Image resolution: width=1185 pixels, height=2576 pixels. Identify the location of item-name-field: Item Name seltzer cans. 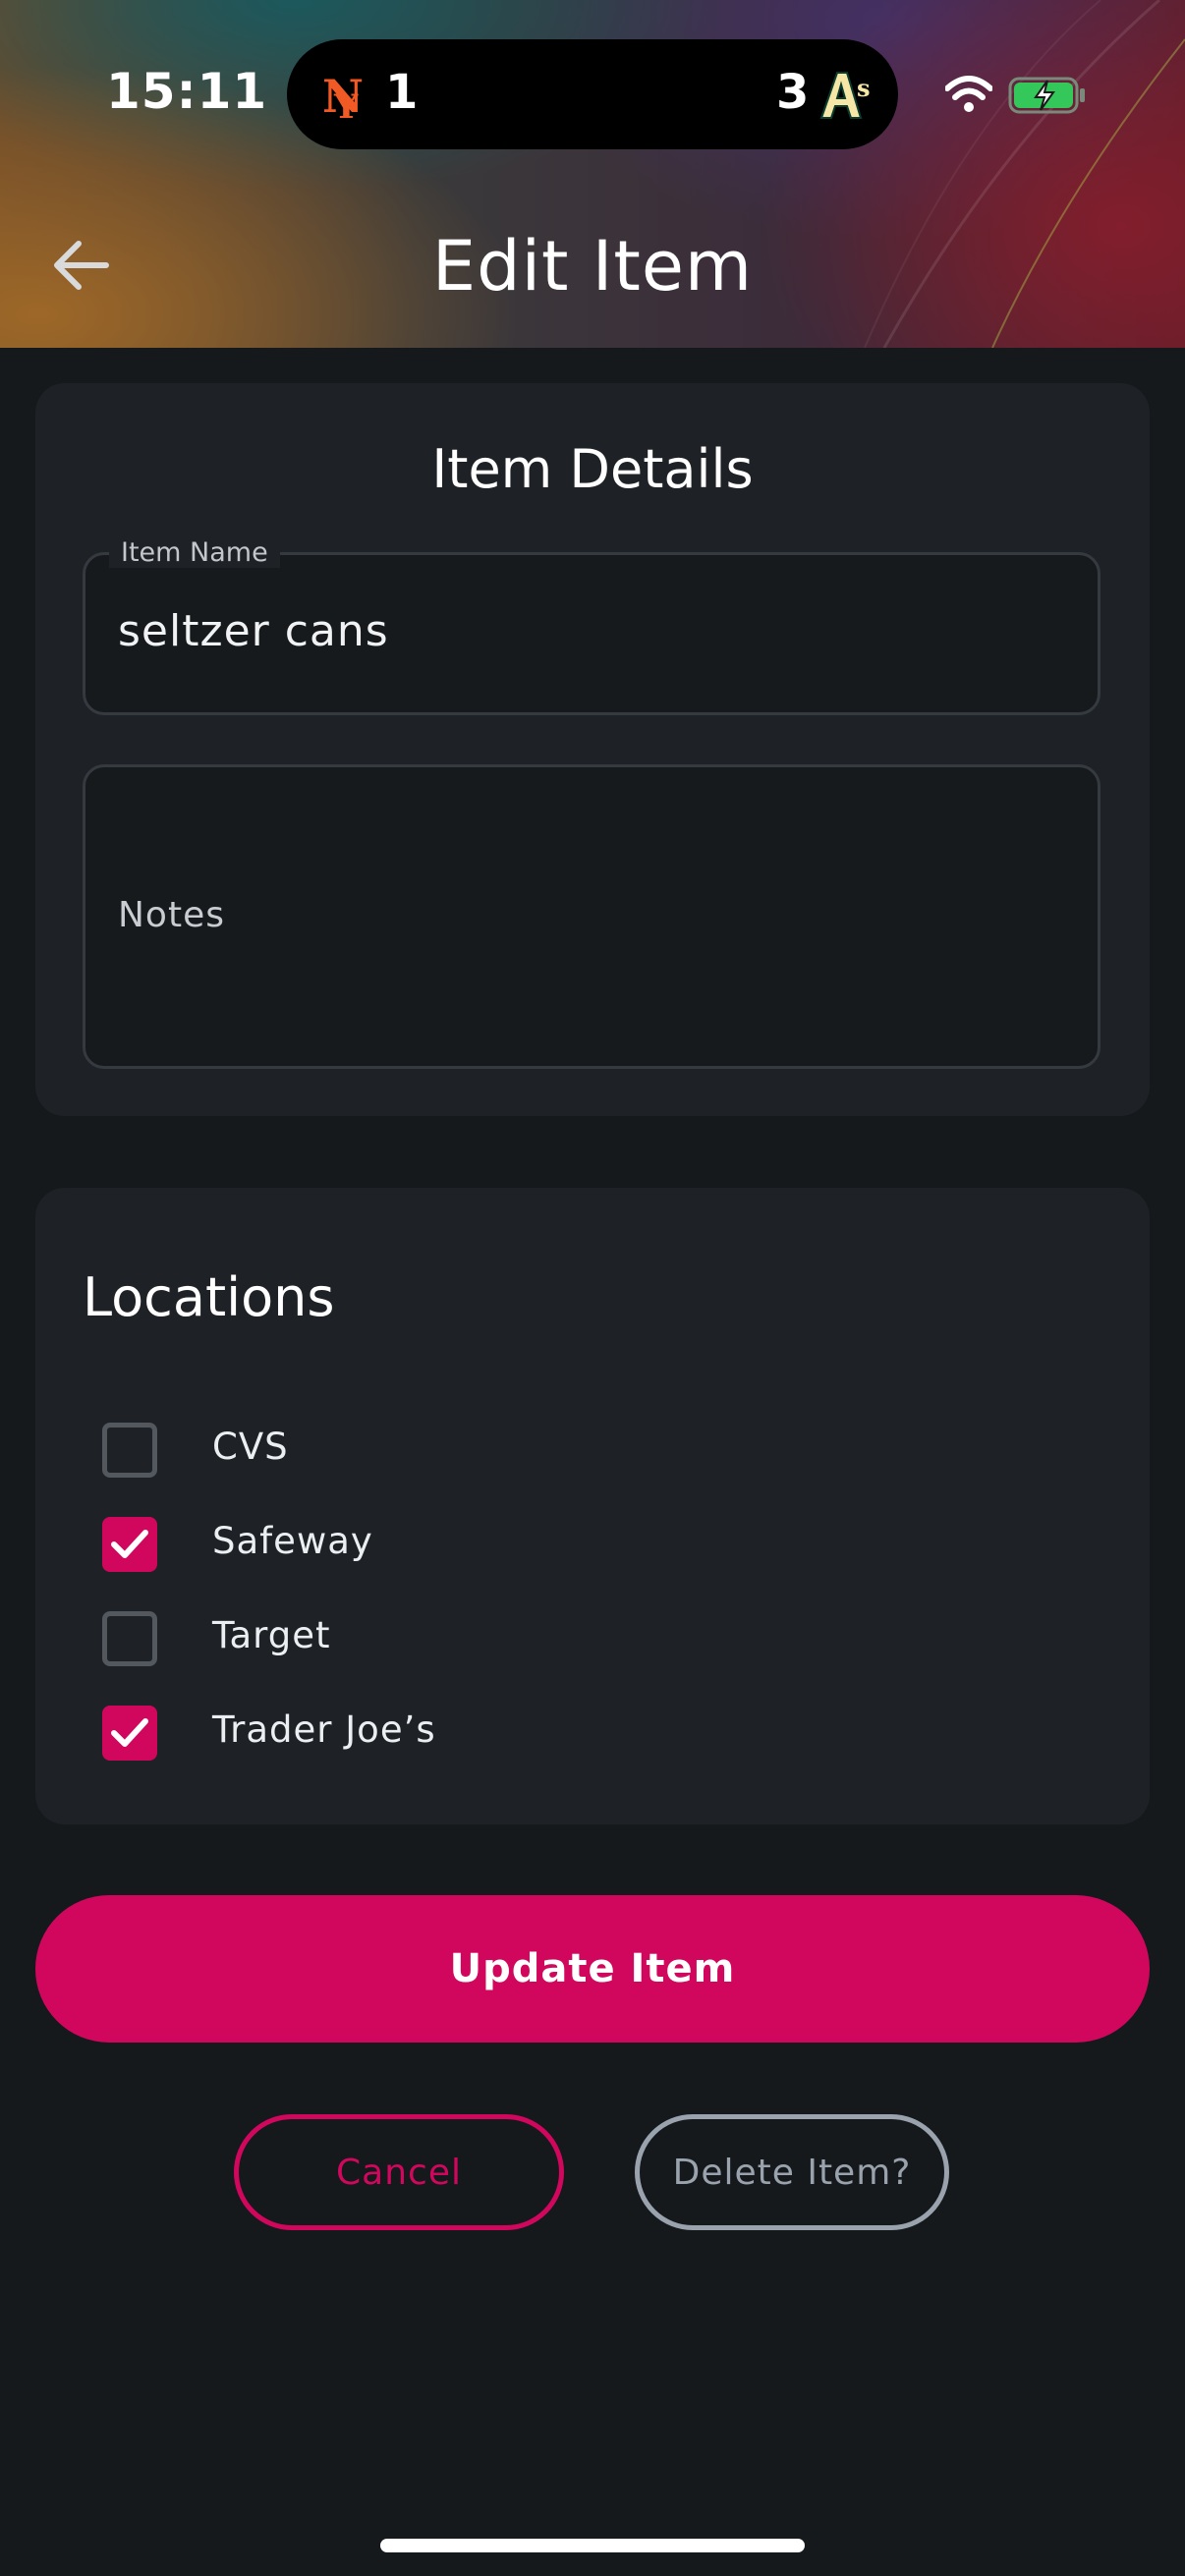
(592, 626).